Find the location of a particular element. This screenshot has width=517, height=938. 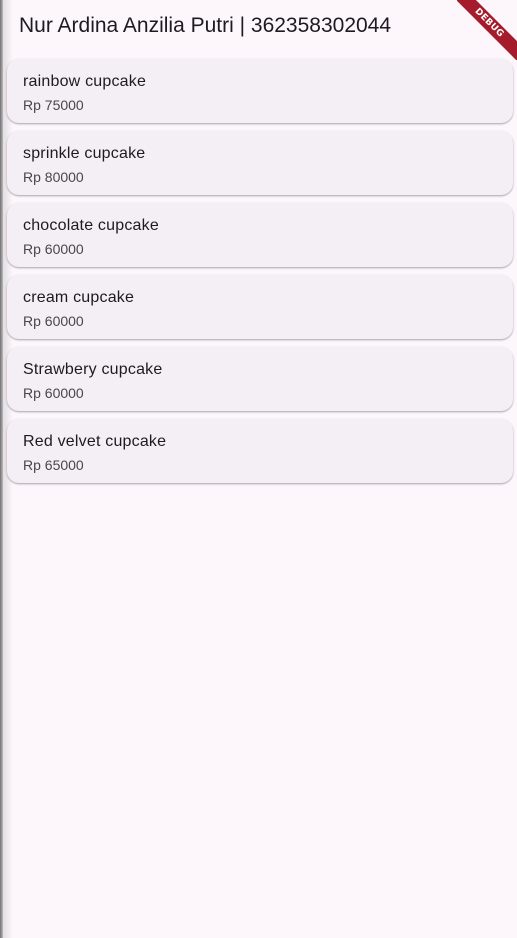

product-name: chocolate cupcake is located at coordinates (91, 225).